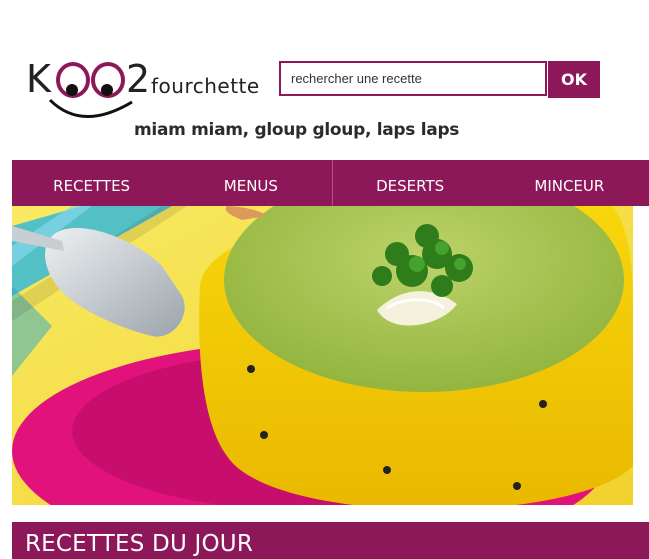 The width and height of the screenshot is (649, 559). What do you see at coordinates (91, 183) in the screenshot?
I see `nav-item-recettes: RECETTES` at bounding box center [91, 183].